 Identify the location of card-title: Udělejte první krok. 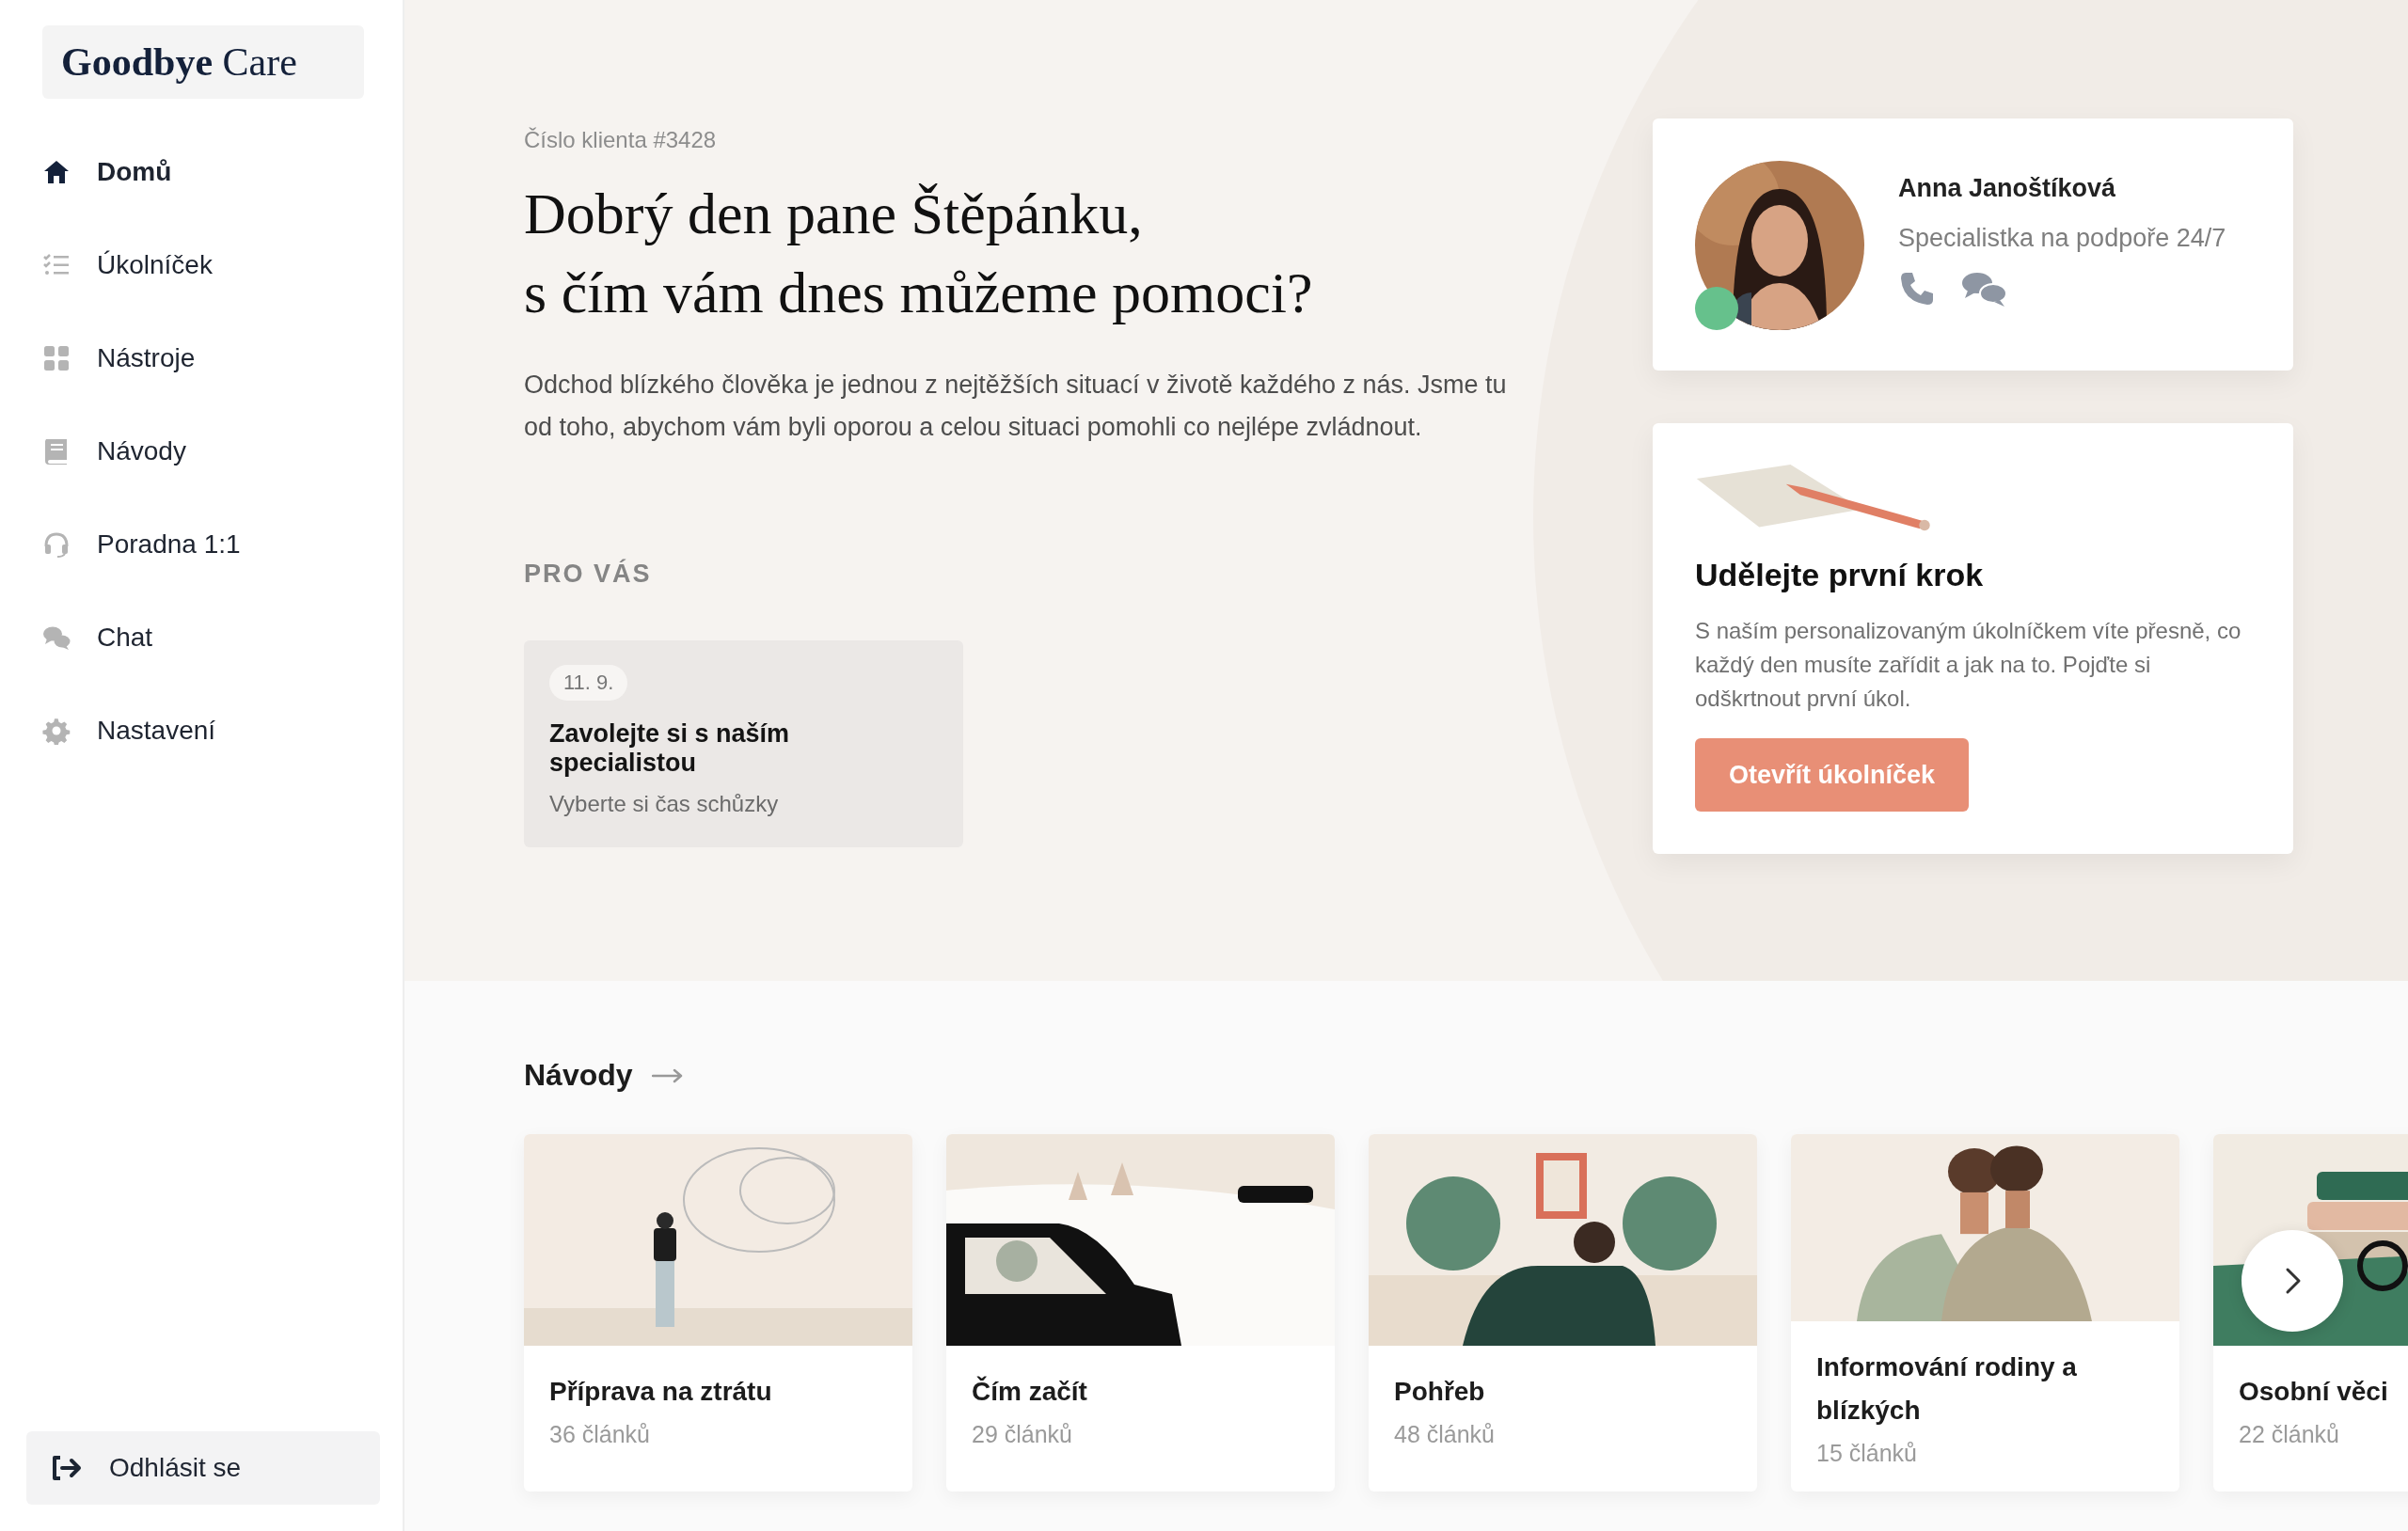
(1840, 575).